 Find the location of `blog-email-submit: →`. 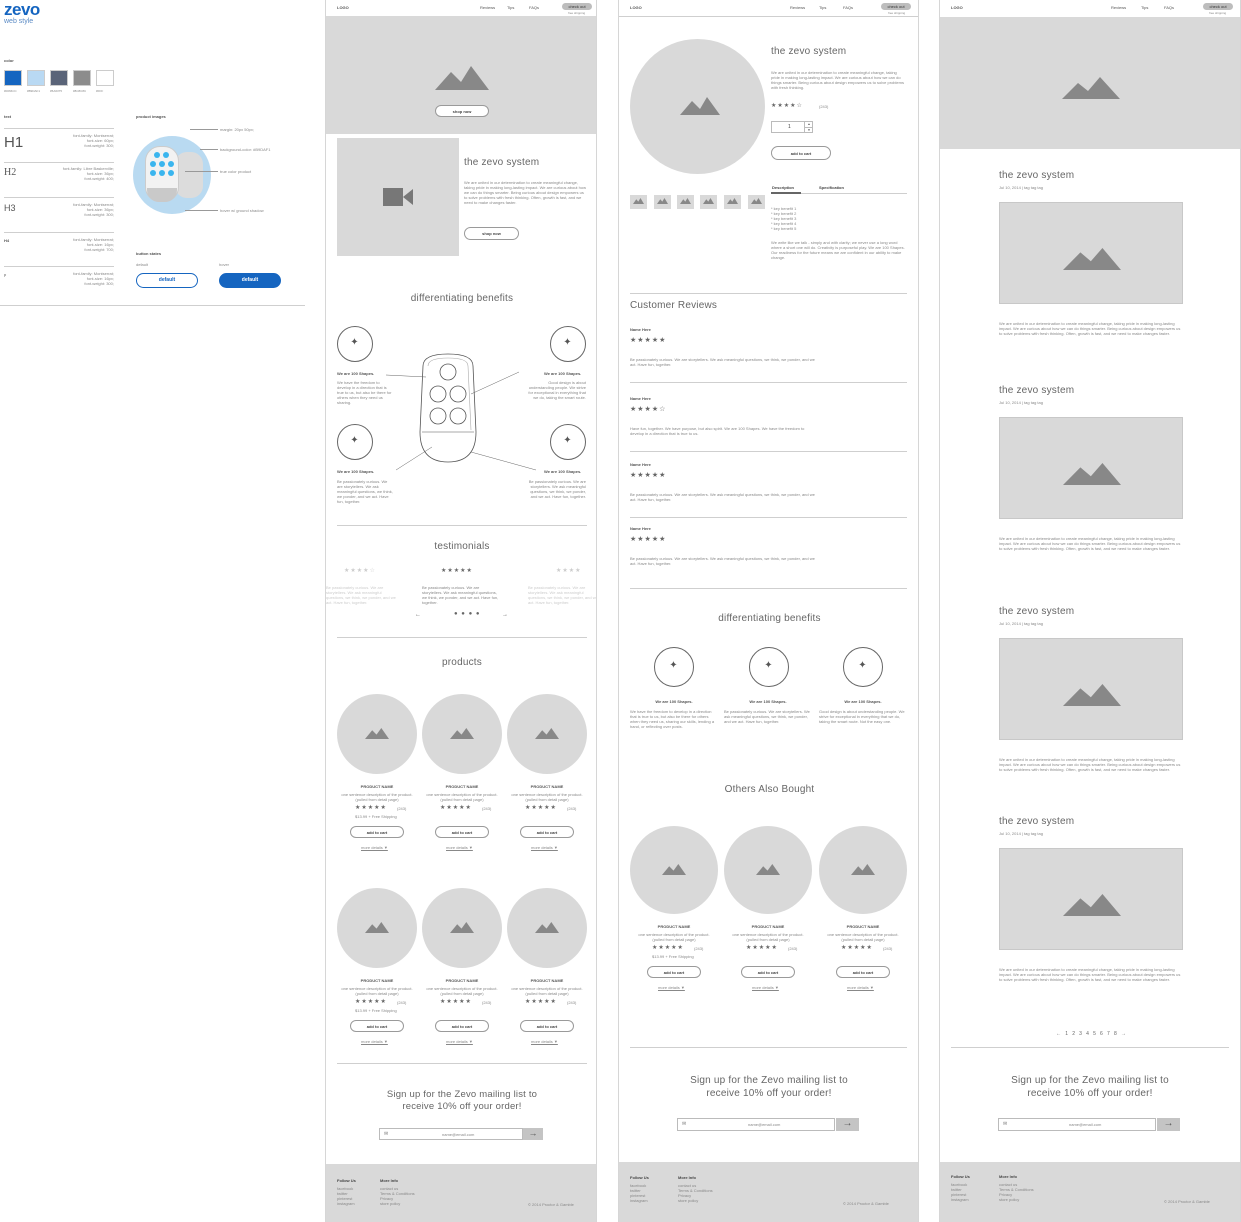

blog-email-submit: → is located at coordinates (1168, 1124).